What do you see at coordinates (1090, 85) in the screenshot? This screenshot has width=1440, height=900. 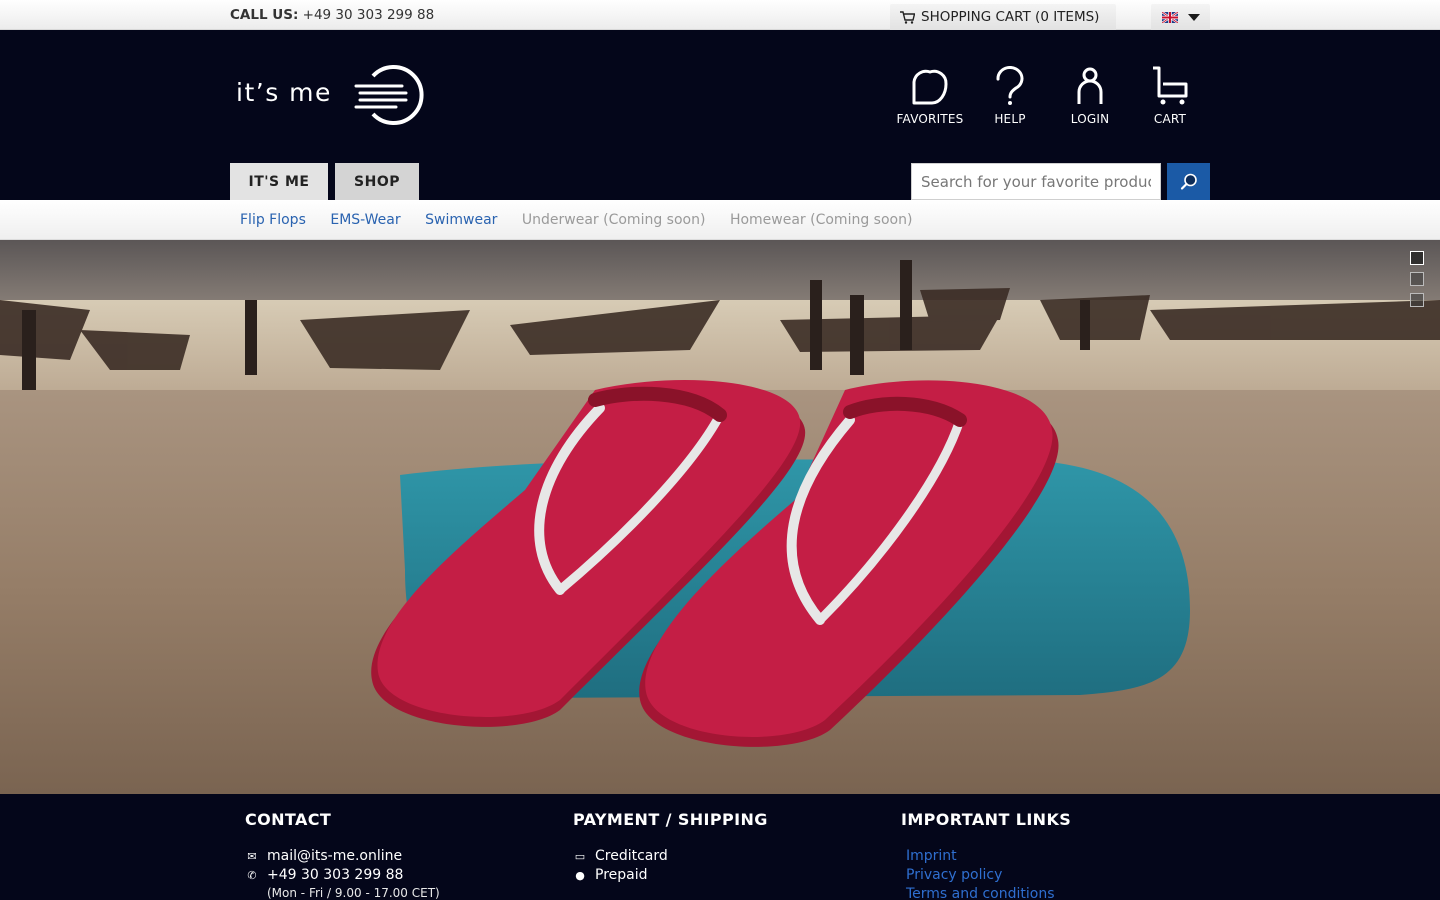 I see `user-icon` at bounding box center [1090, 85].